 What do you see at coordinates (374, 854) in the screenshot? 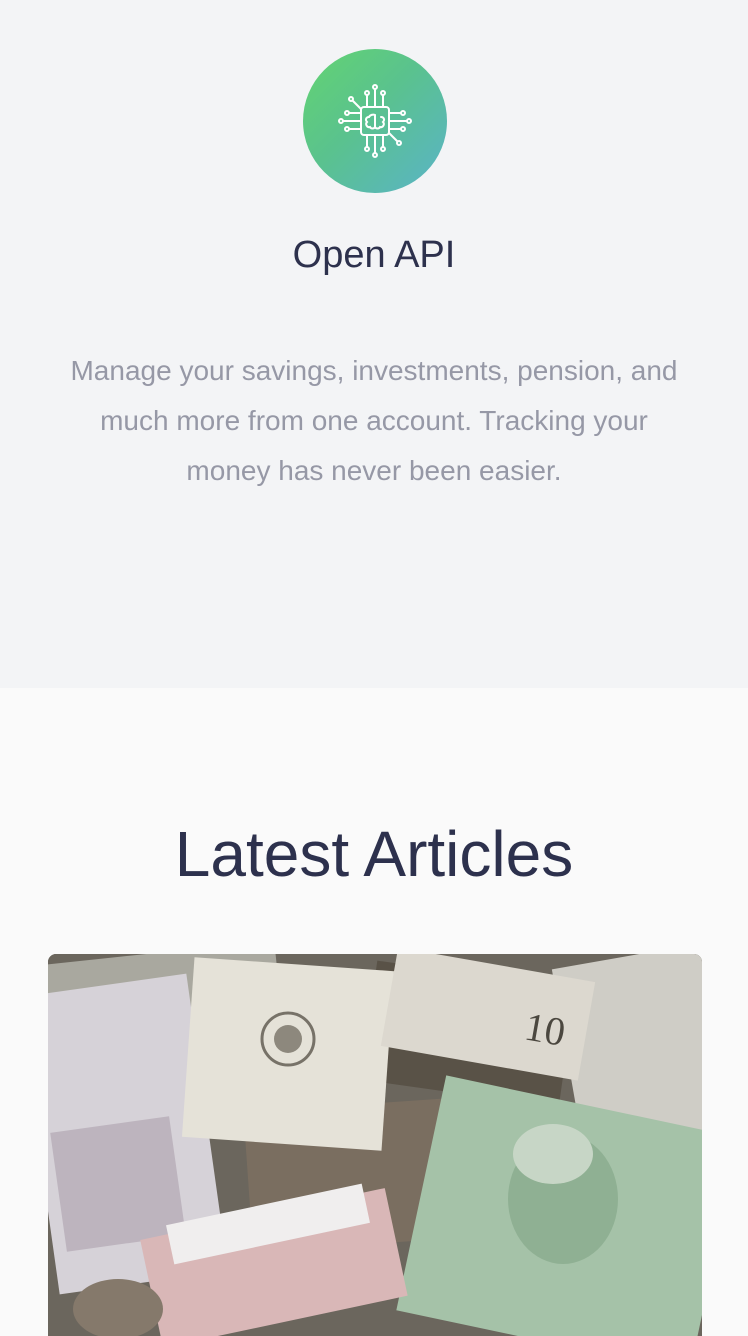
I see `section-heading: Latest Articles` at bounding box center [374, 854].